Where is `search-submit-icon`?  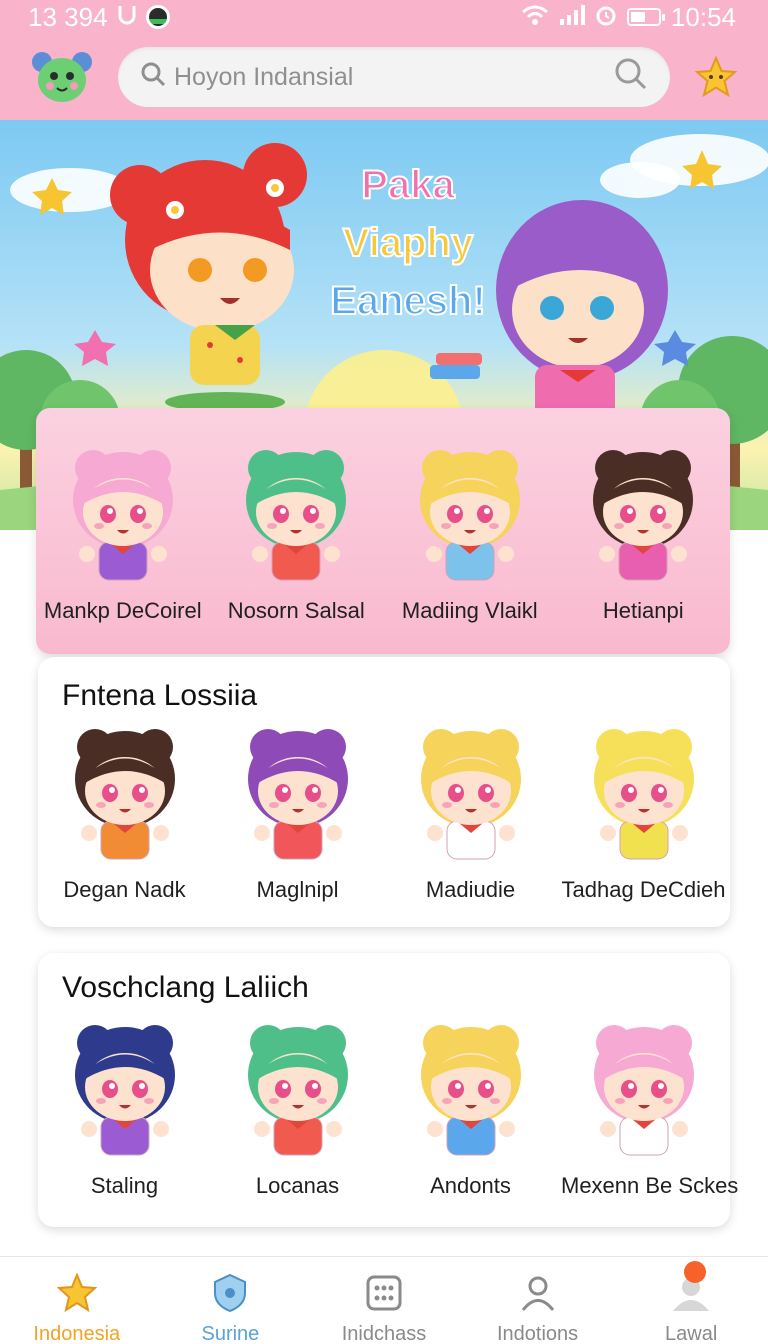 search-submit-icon is located at coordinates (631, 77).